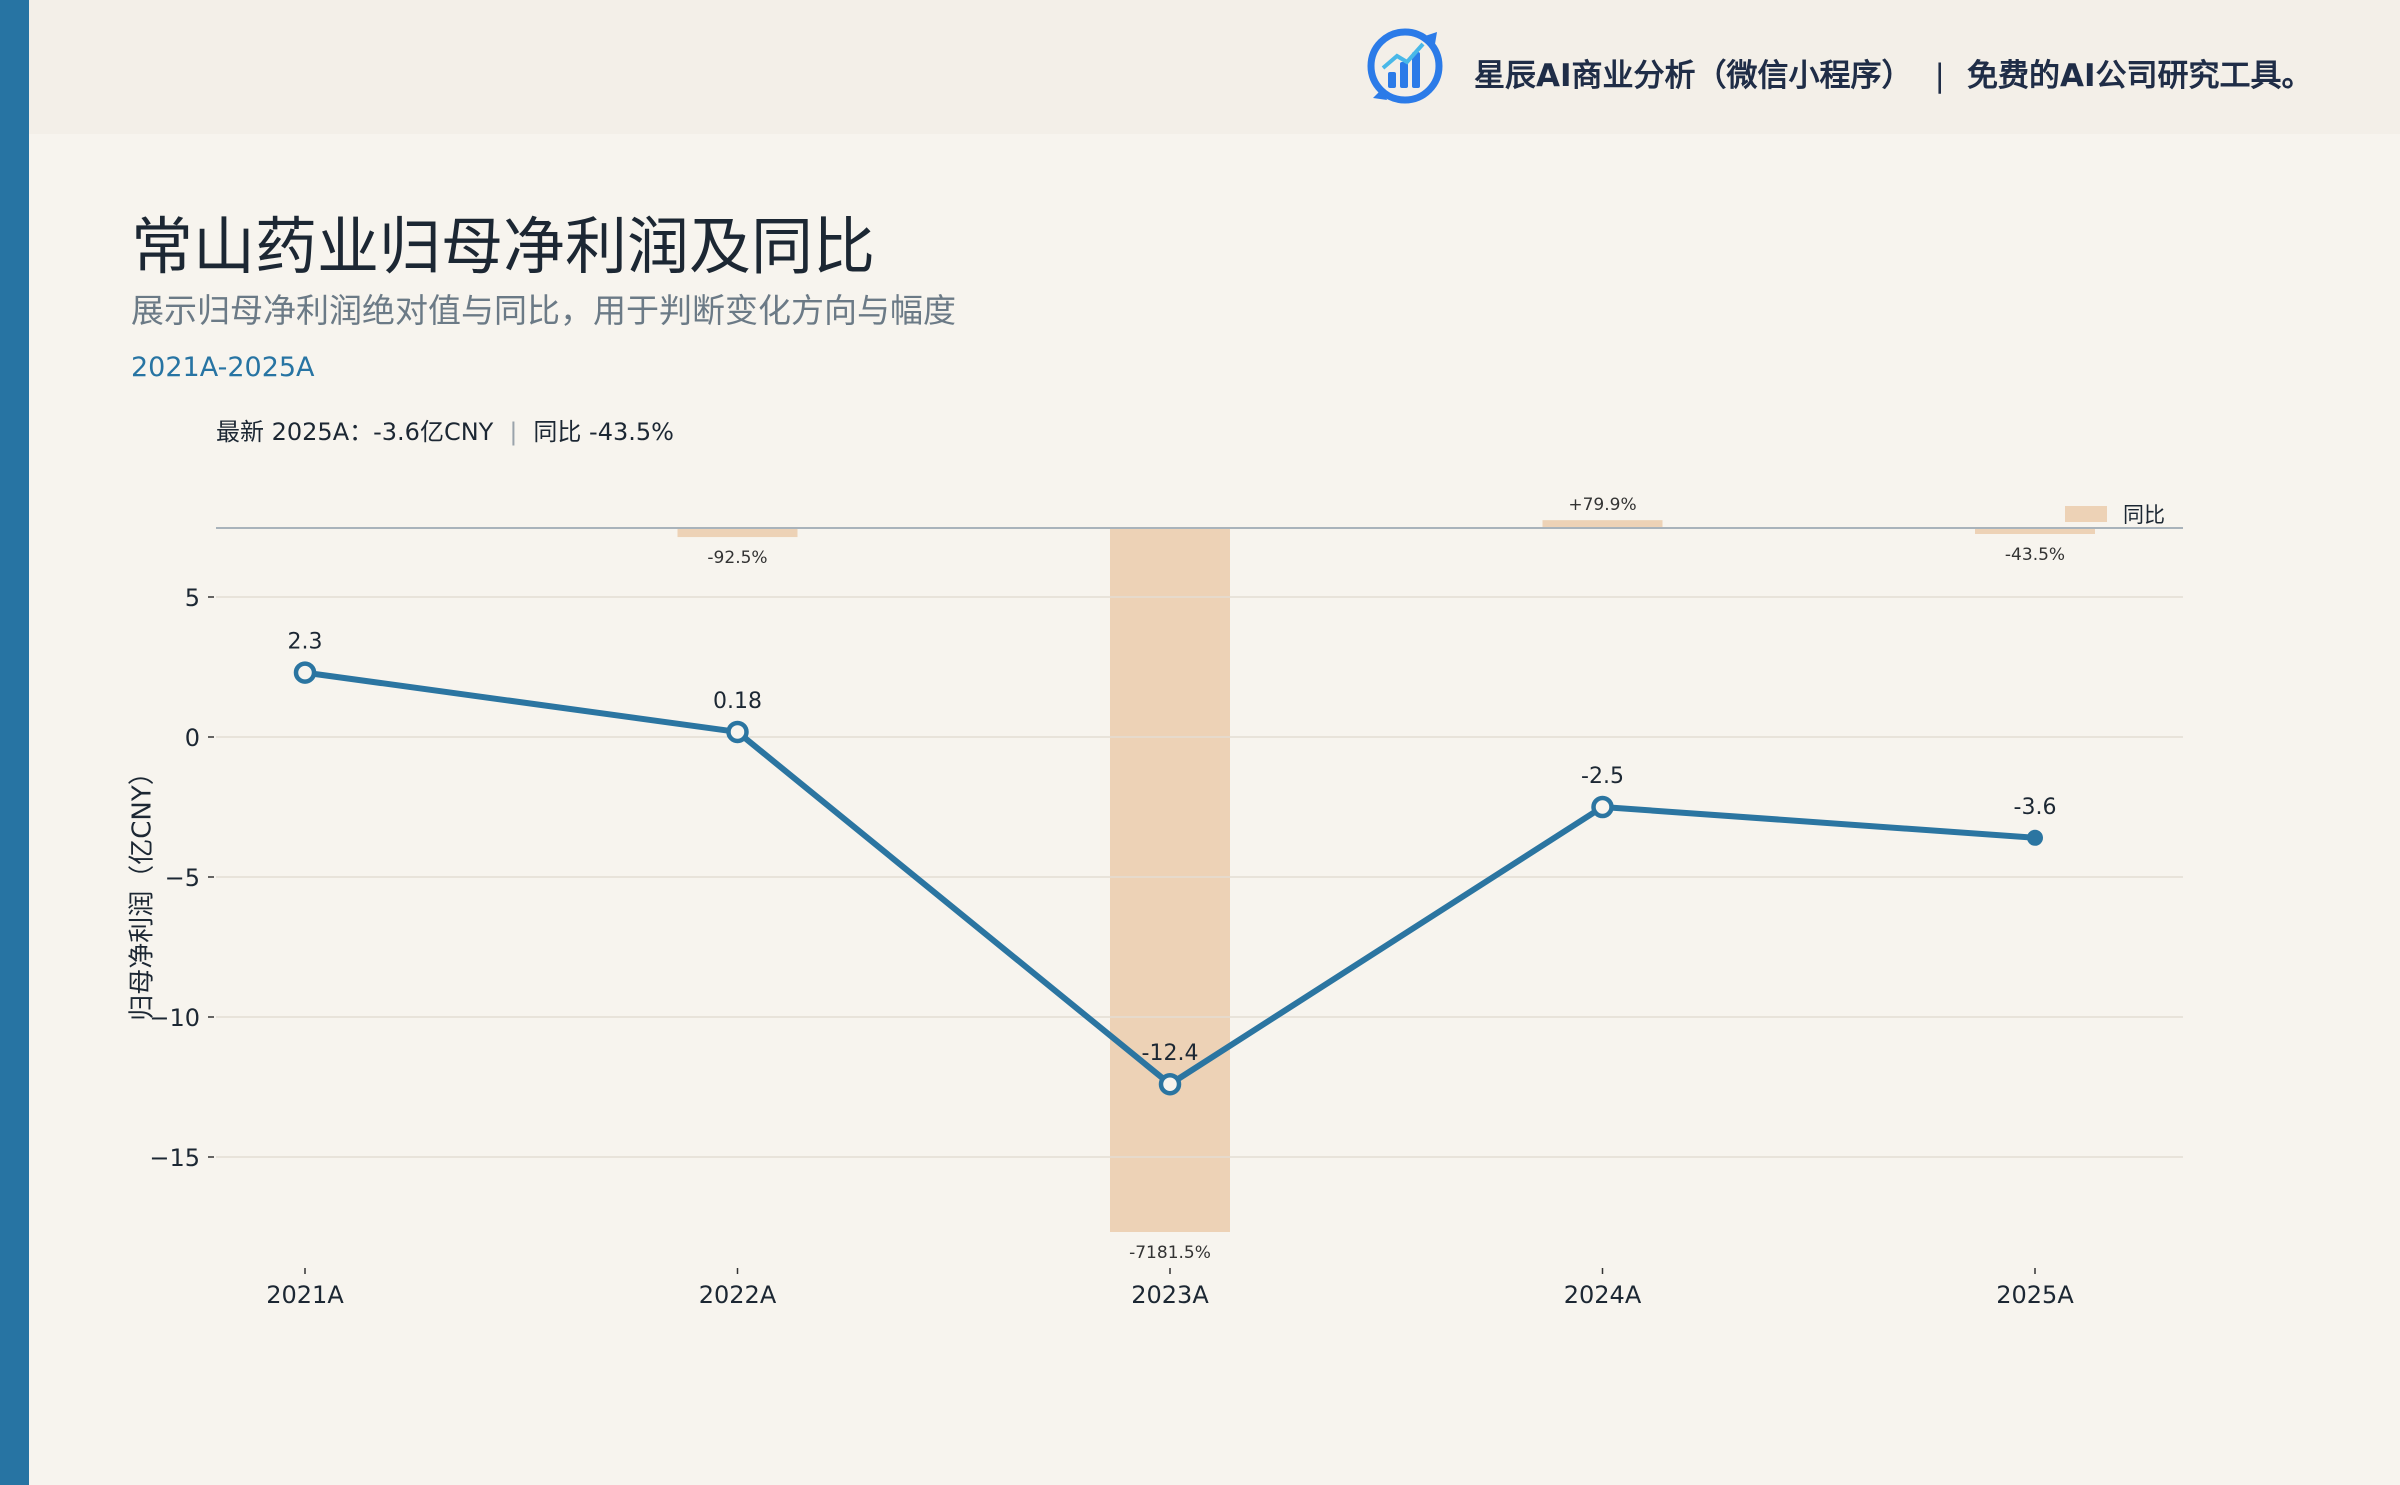 The image size is (2400, 1485). I want to click on legend-swatch-yoy, so click(2086, 514).